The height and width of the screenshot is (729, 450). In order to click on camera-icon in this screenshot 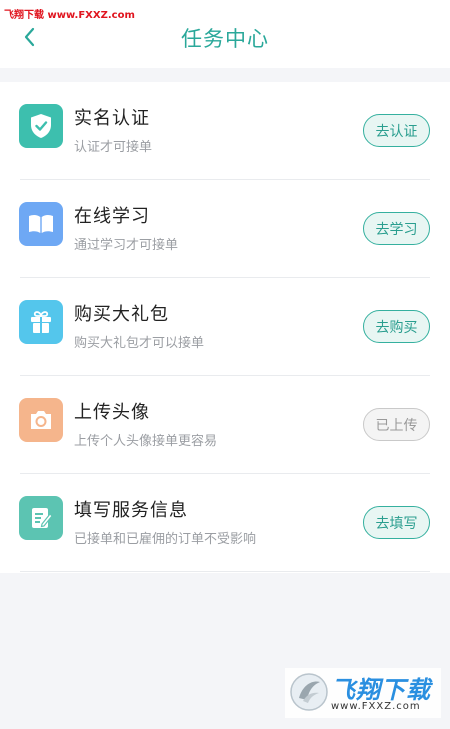, I will do `click(41, 420)`.